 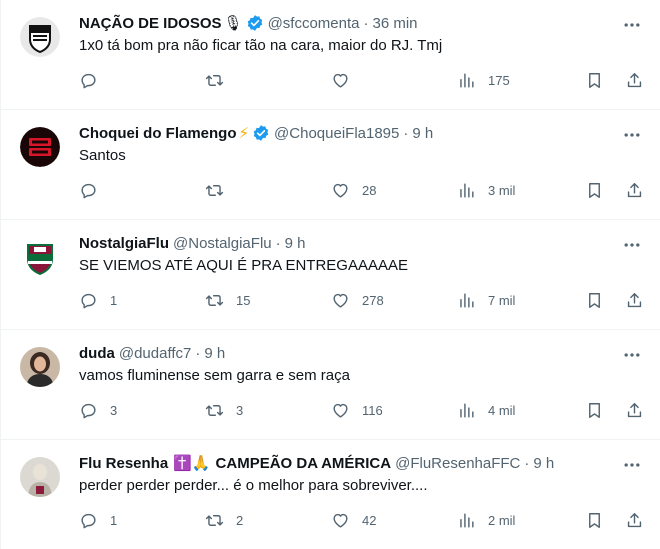 I want to click on views-button: 4 mil, so click(x=486, y=410).